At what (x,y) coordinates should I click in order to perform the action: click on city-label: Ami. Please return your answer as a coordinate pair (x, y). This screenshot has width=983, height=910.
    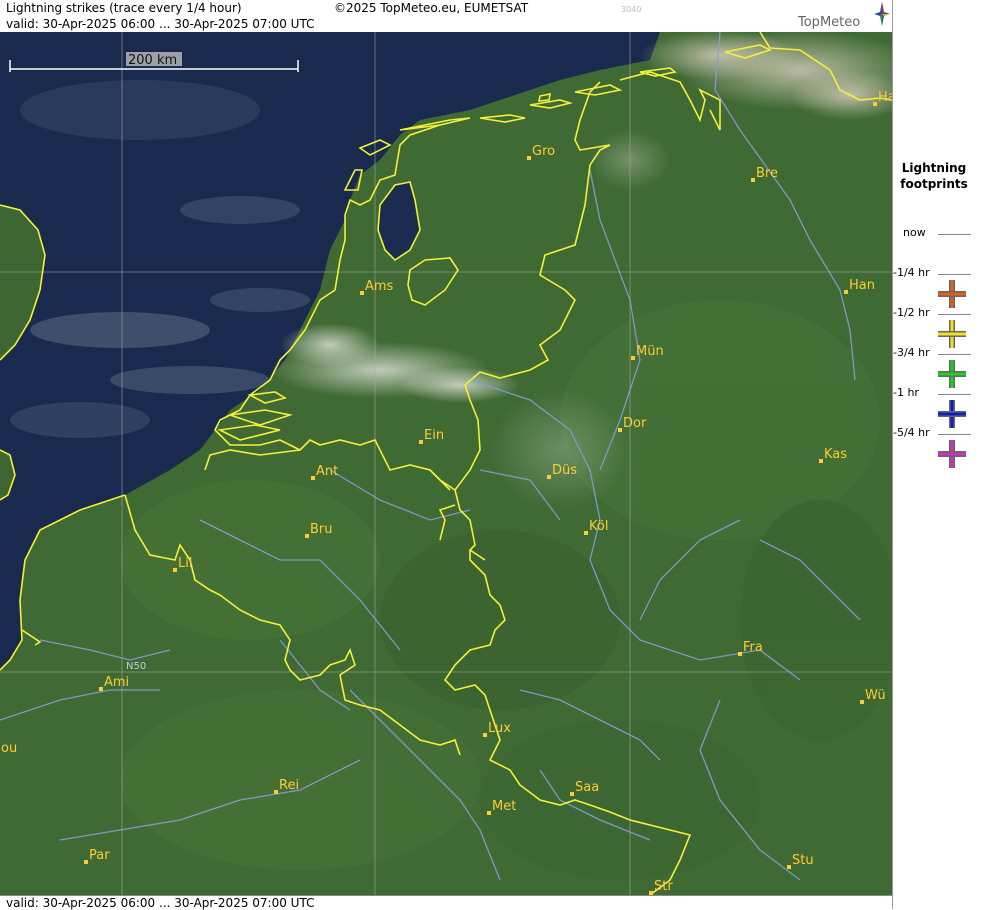
    Looking at the image, I should click on (116, 682).